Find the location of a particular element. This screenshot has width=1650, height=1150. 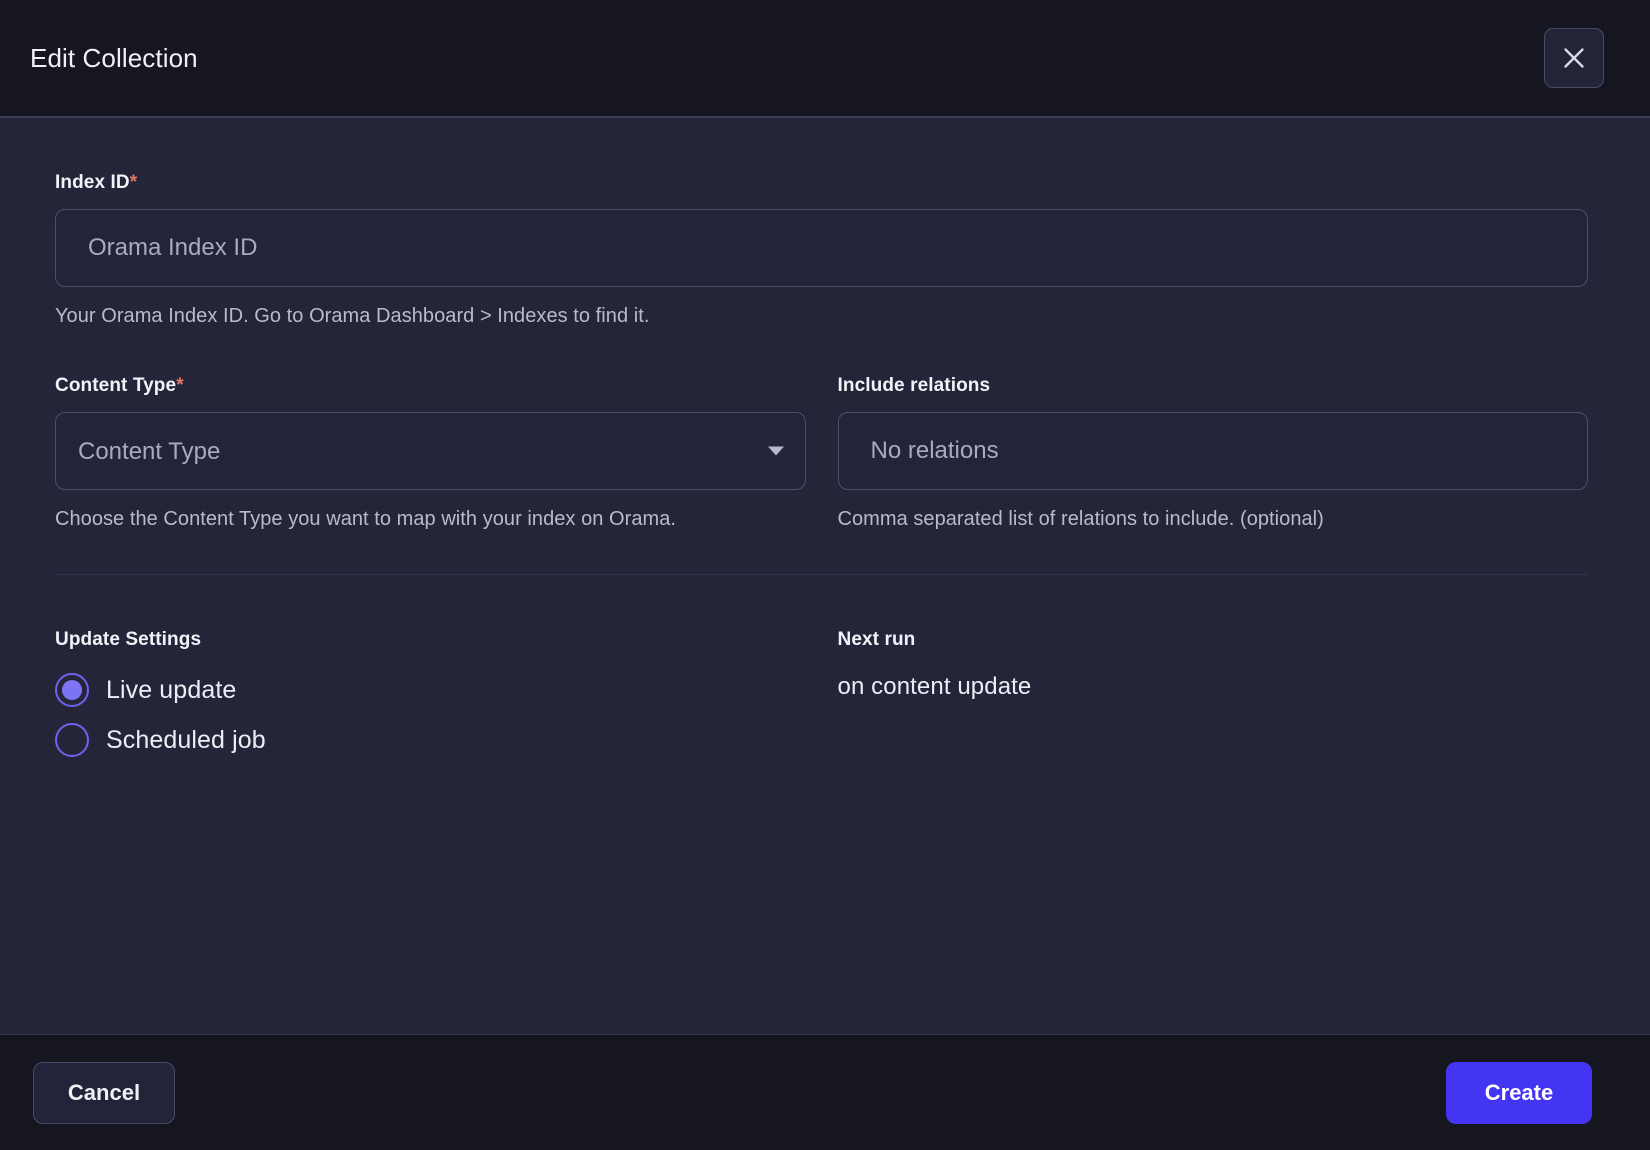

content-type-select-wrap: Content Type is located at coordinates (430, 451).